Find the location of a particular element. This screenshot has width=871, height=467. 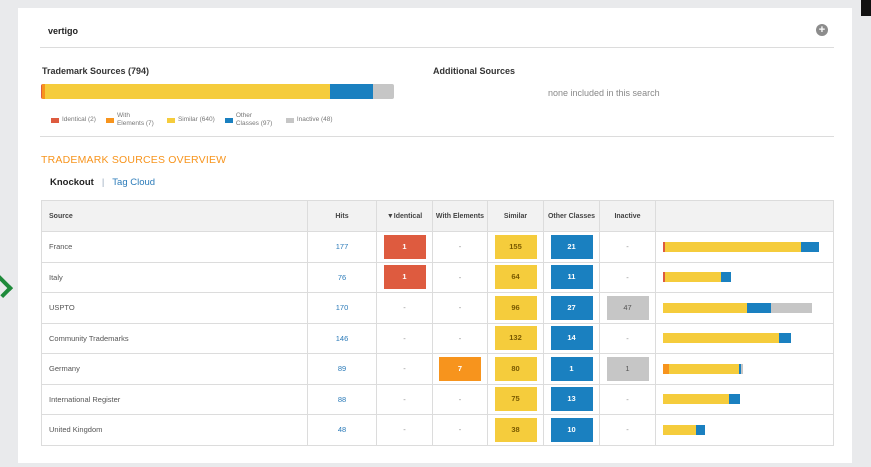

source-name: International Register is located at coordinates (174, 399).